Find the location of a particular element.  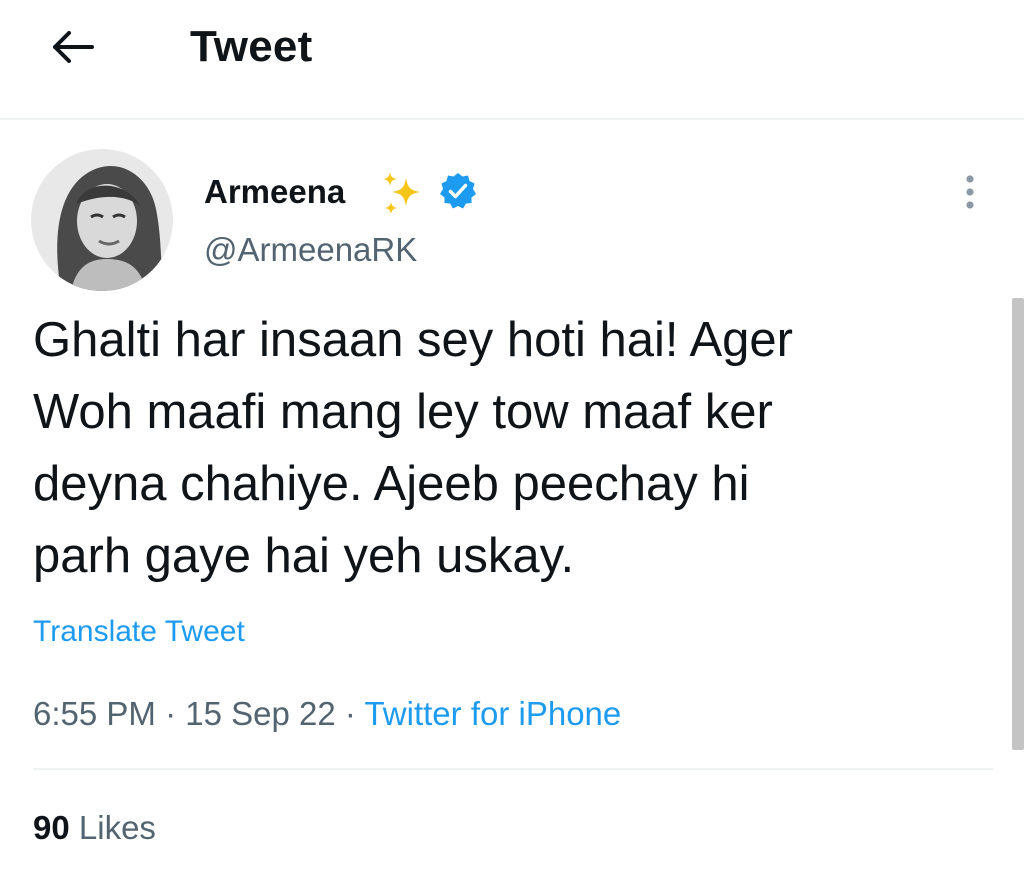

scrollbar is located at coordinates (1018, 524).